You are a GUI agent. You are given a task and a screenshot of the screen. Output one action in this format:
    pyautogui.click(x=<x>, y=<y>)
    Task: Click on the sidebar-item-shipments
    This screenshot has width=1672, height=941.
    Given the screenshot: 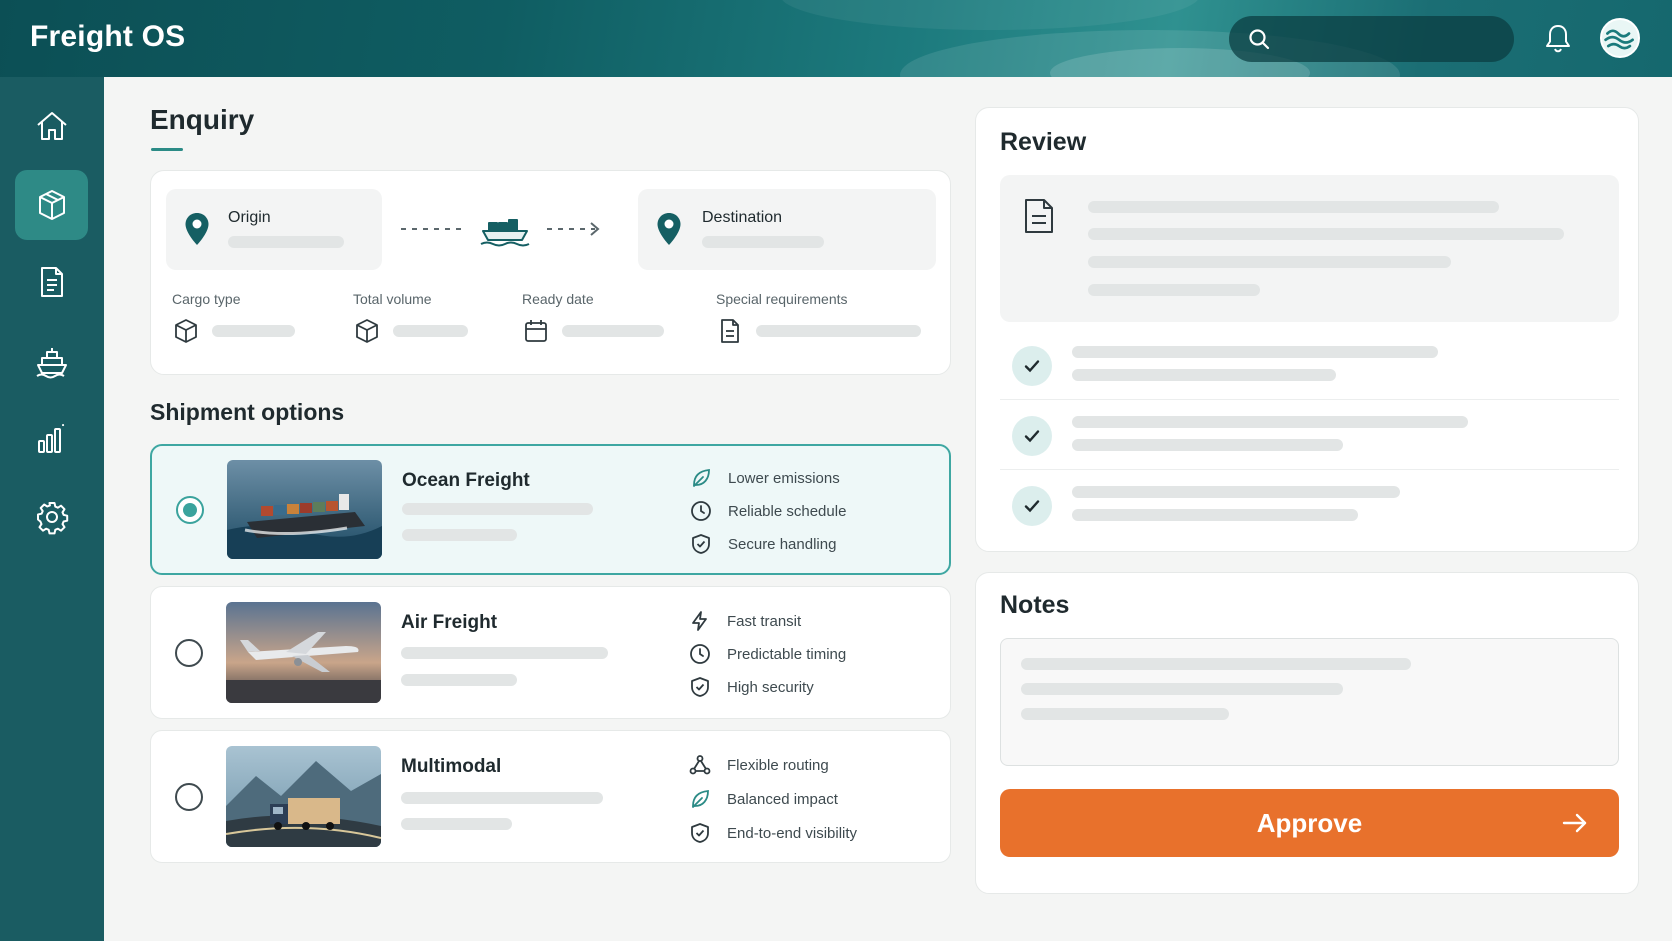 What is the action you would take?
    pyautogui.click(x=51, y=205)
    